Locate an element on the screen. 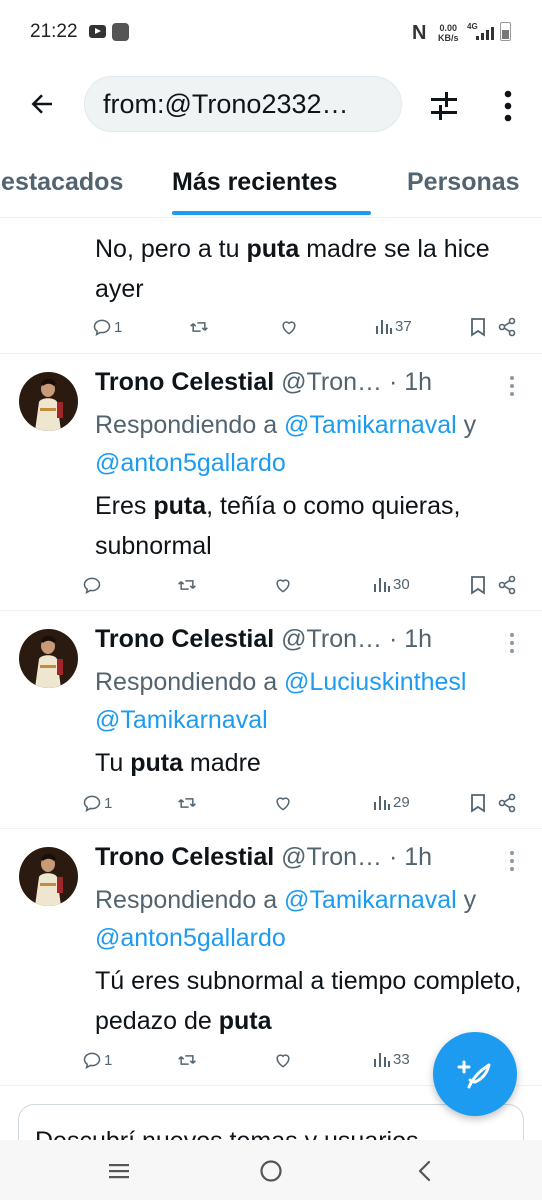  menu-lines-icon is located at coordinates (119, 1171).